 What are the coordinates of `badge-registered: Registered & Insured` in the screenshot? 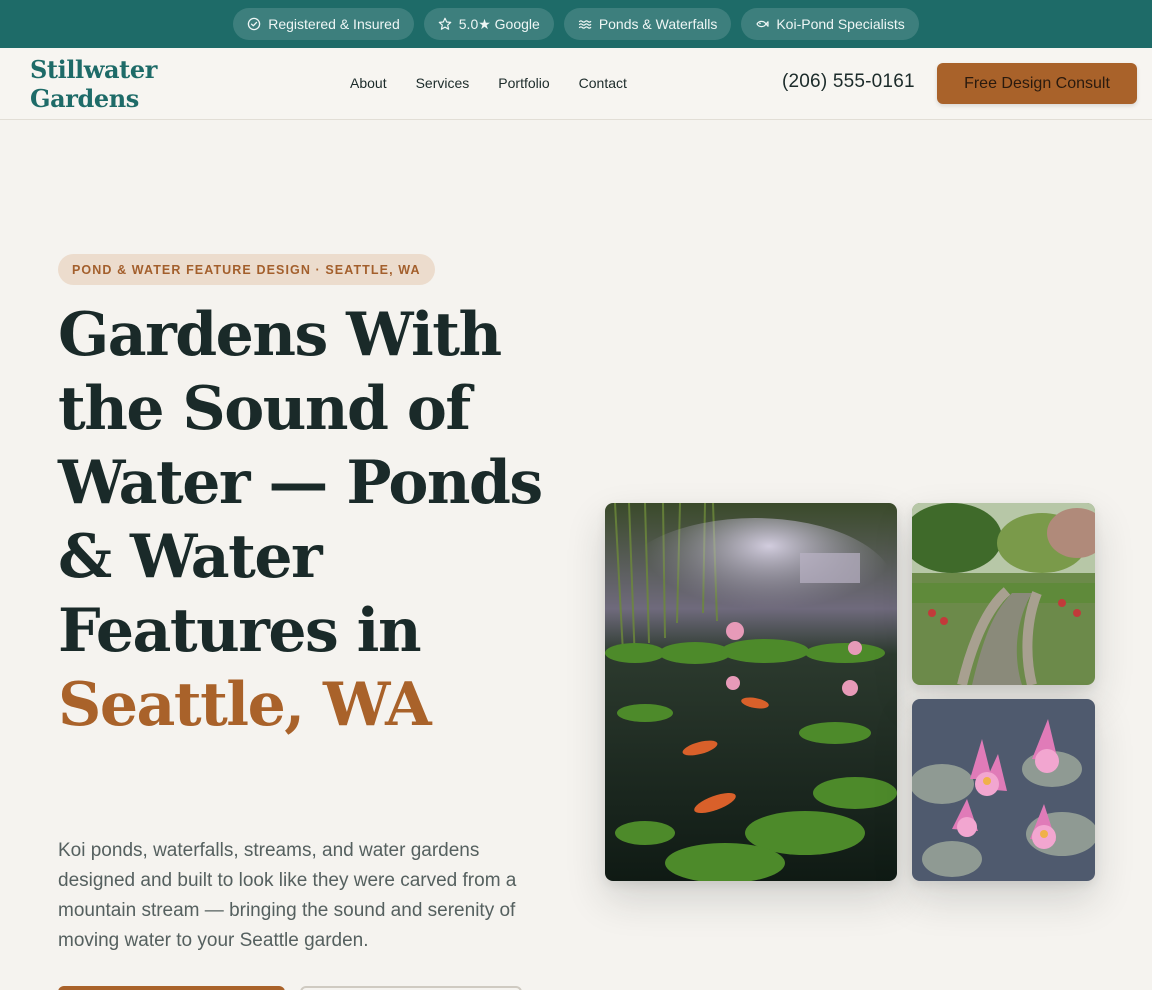 It's located at (323, 24).